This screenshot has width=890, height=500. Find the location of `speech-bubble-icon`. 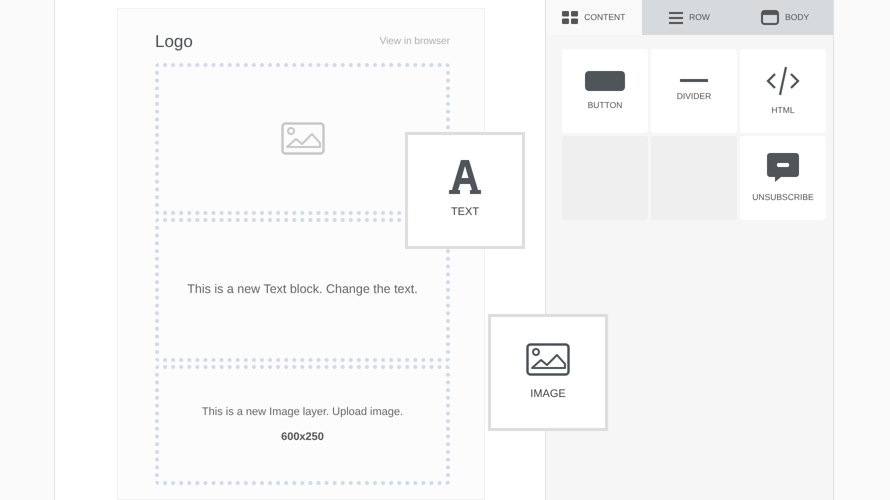

speech-bubble-icon is located at coordinates (783, 167).